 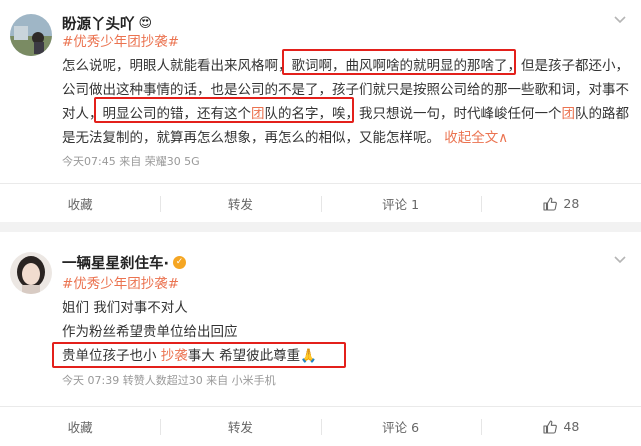 I want to click on username: 一辆星星刹住车· ✓, so click(x=124, y=262).